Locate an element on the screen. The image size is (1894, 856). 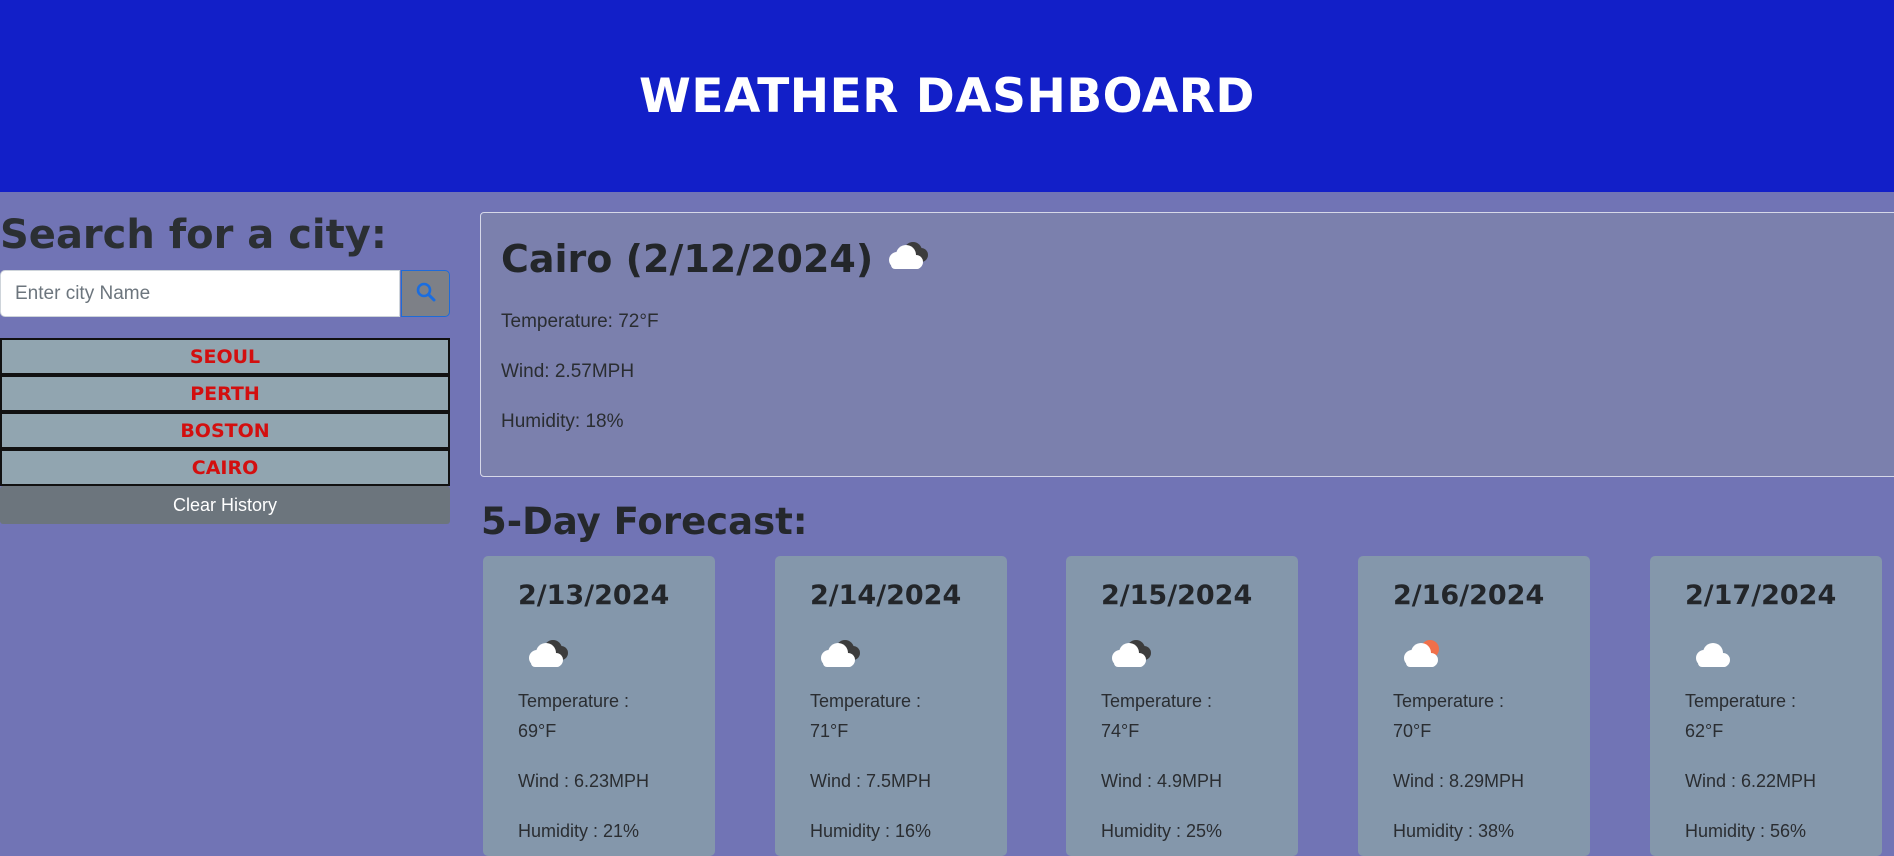
history-button-seoul: SEOUL is located at coordinates (225, 356).